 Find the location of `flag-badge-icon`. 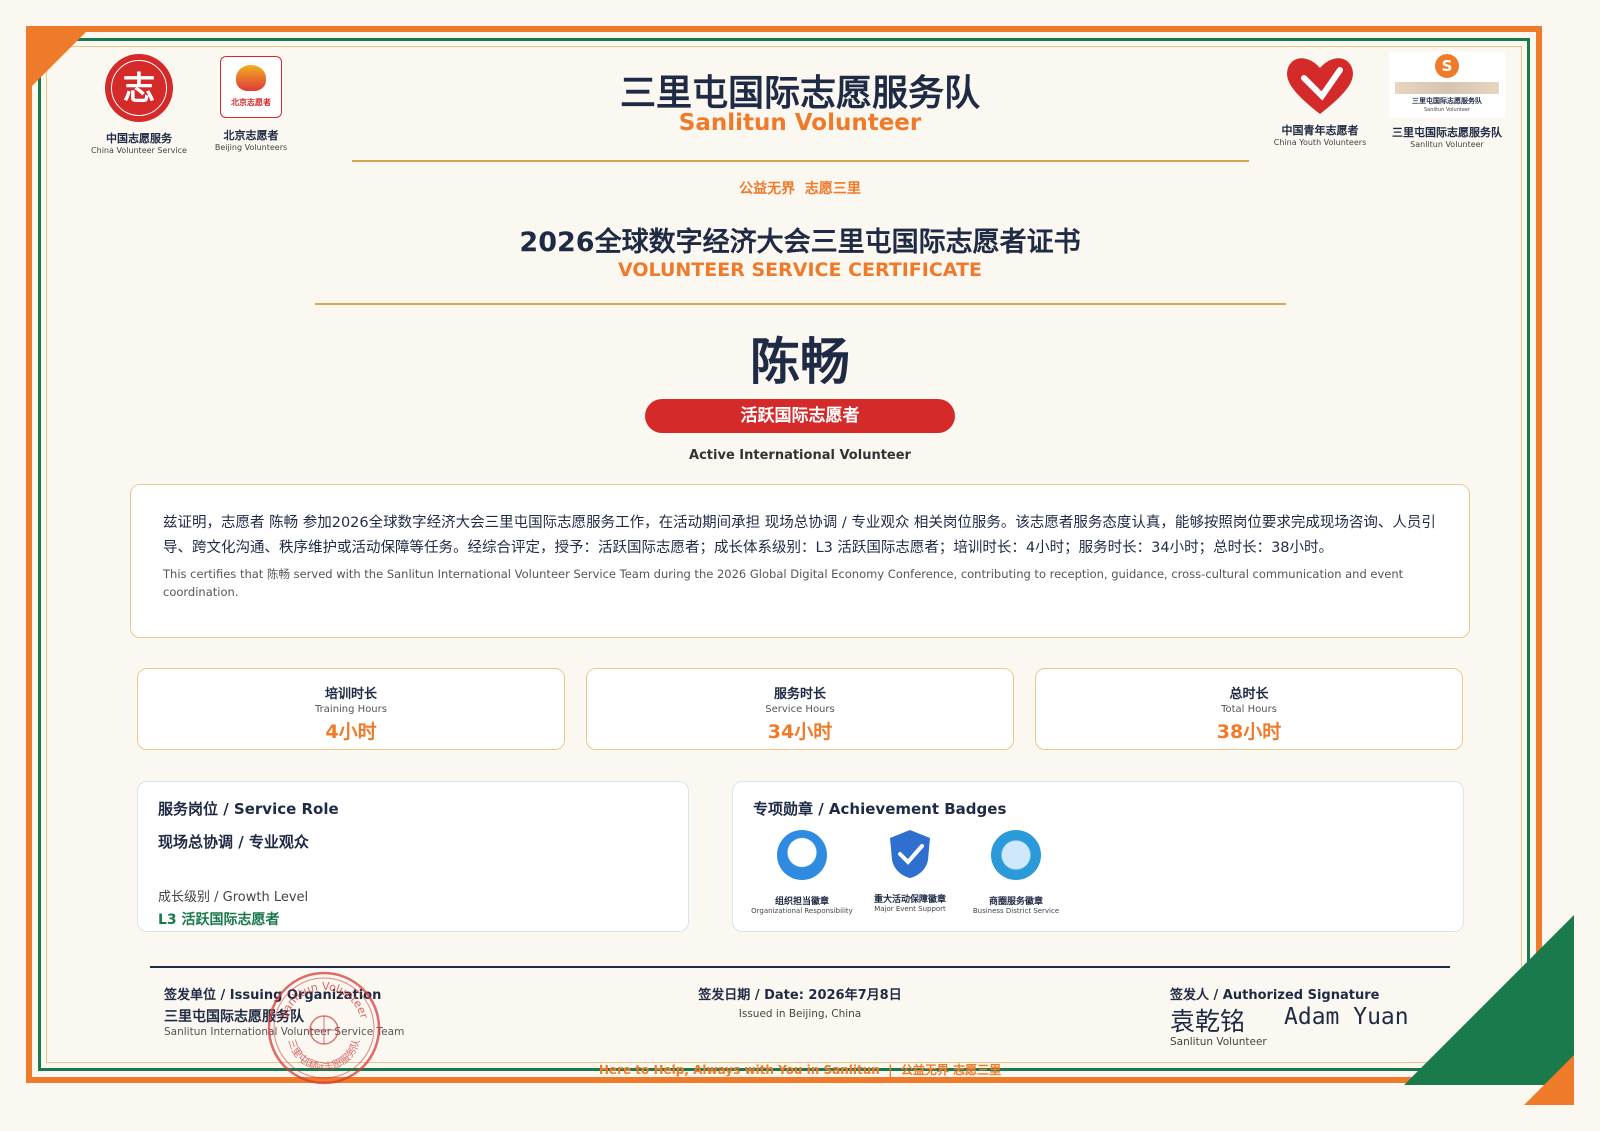

flag-badge-icon is located at coordinates (802, 855).